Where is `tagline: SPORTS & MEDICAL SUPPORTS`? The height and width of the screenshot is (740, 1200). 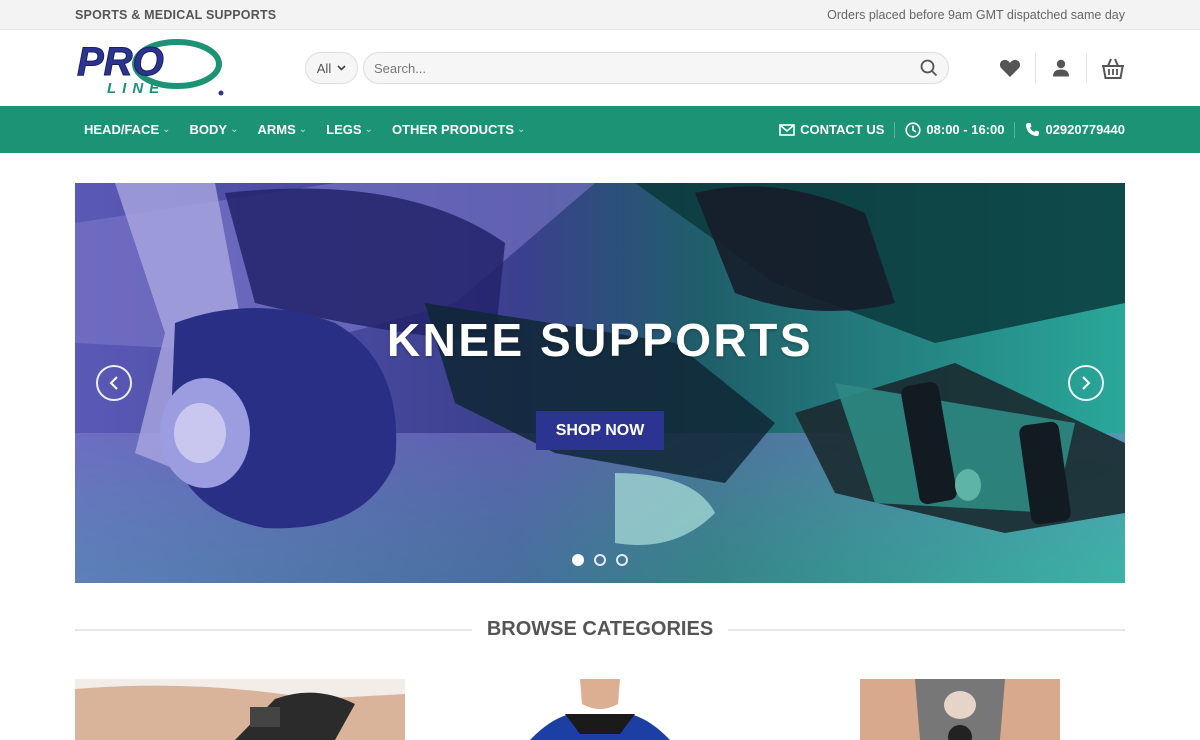 tagline: SPORTS & MEDICAL SUPPORTS is located at coordinates (176, 14).